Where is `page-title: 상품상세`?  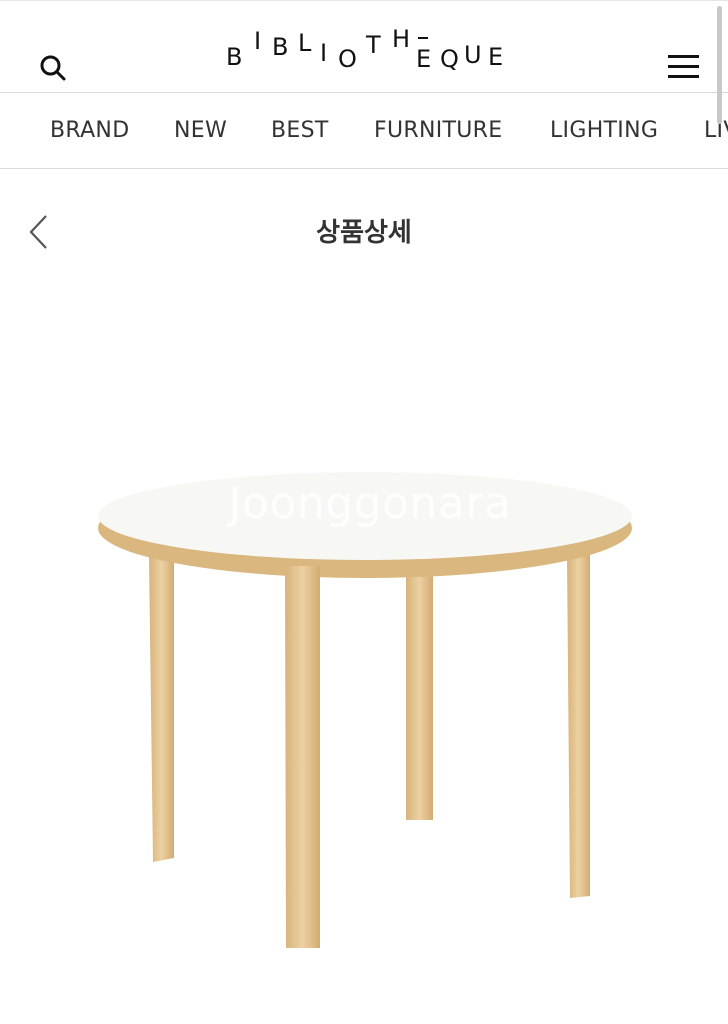
page-title: 상품상세 is located at coordinates (364, 233).